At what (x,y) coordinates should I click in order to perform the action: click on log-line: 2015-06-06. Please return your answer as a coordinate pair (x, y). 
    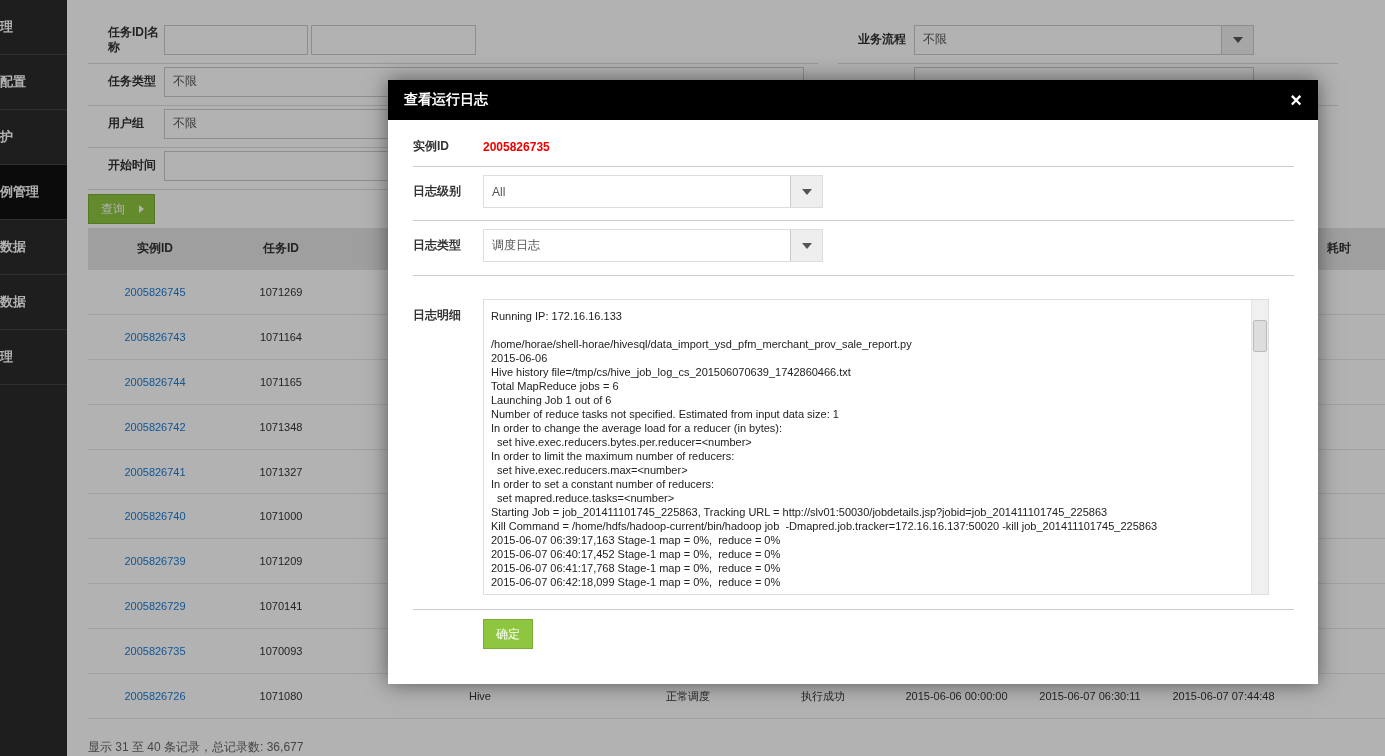
    Looking at the image, I should click on (520, 358).